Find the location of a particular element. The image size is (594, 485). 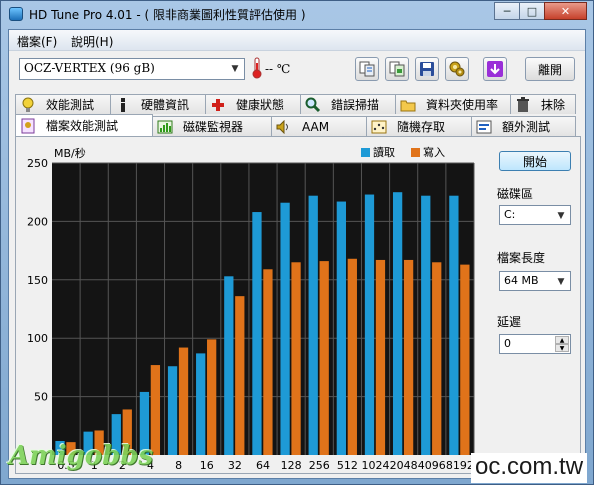

y-tick-label: 150 is located at coordinates (37, 280).